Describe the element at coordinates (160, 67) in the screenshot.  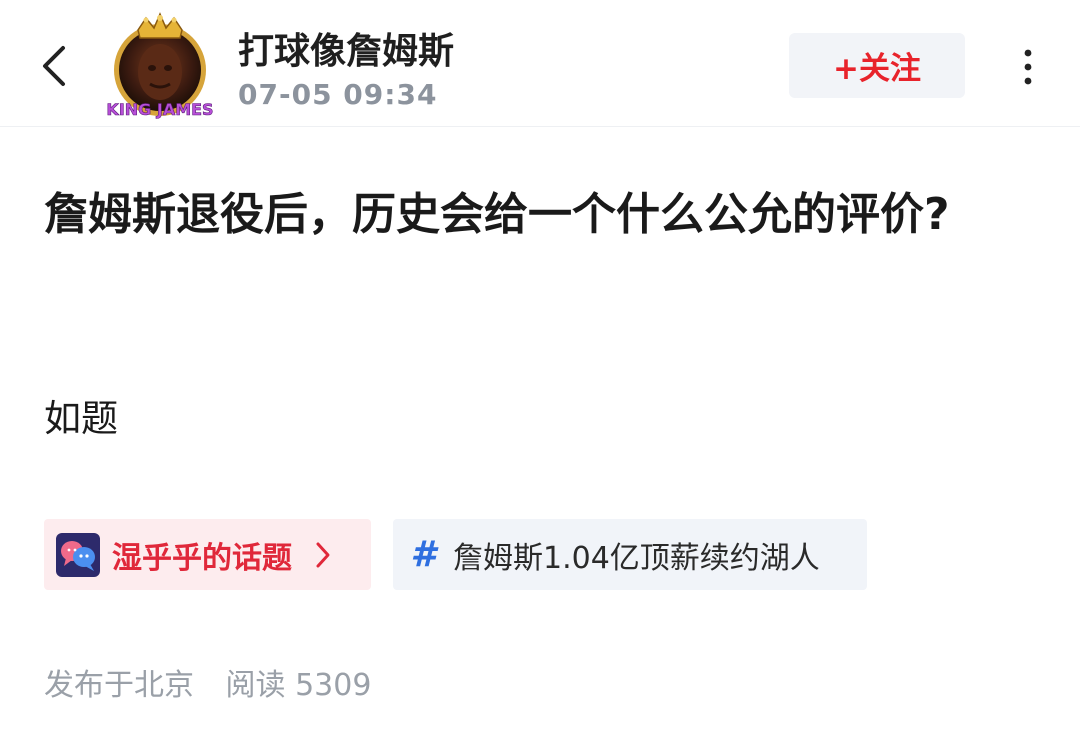
I see `avatar: KING JAMES` at that location.